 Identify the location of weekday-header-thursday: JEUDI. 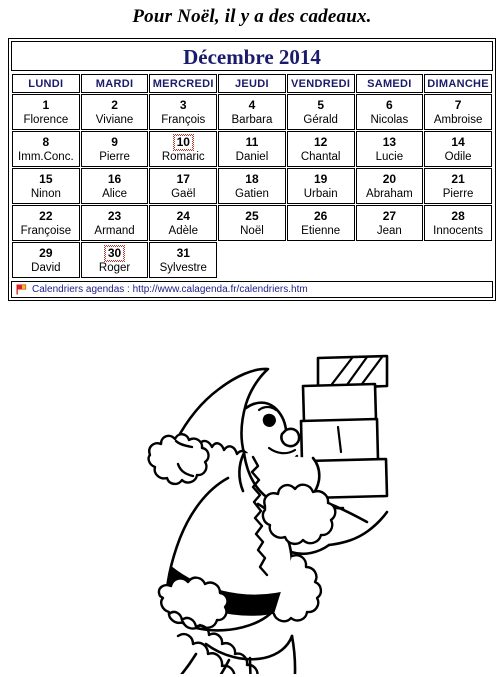
(252, 83).